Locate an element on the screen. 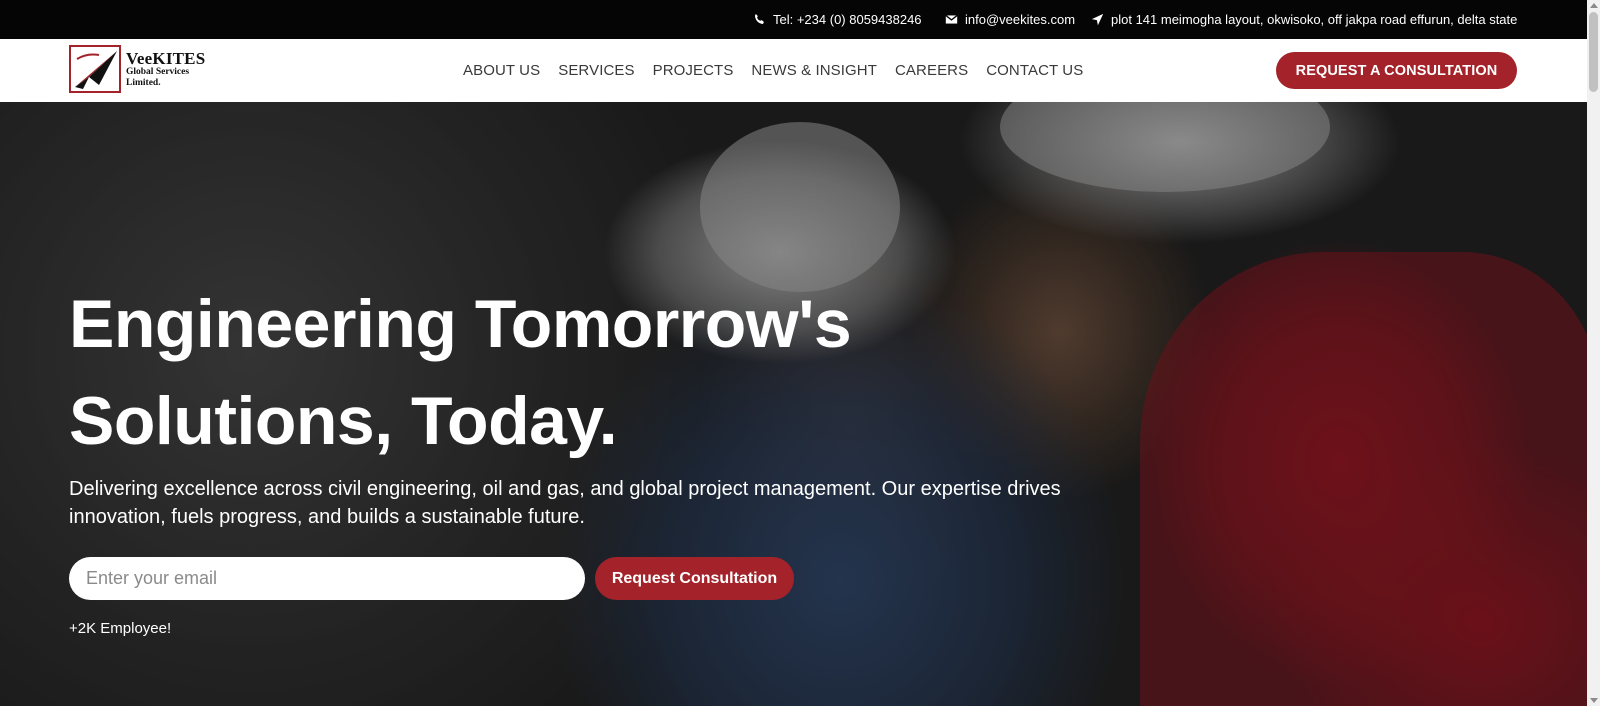 This screenshot has height=706, width=1600. scroll-down-icon is located at coordinates (1594, 700).